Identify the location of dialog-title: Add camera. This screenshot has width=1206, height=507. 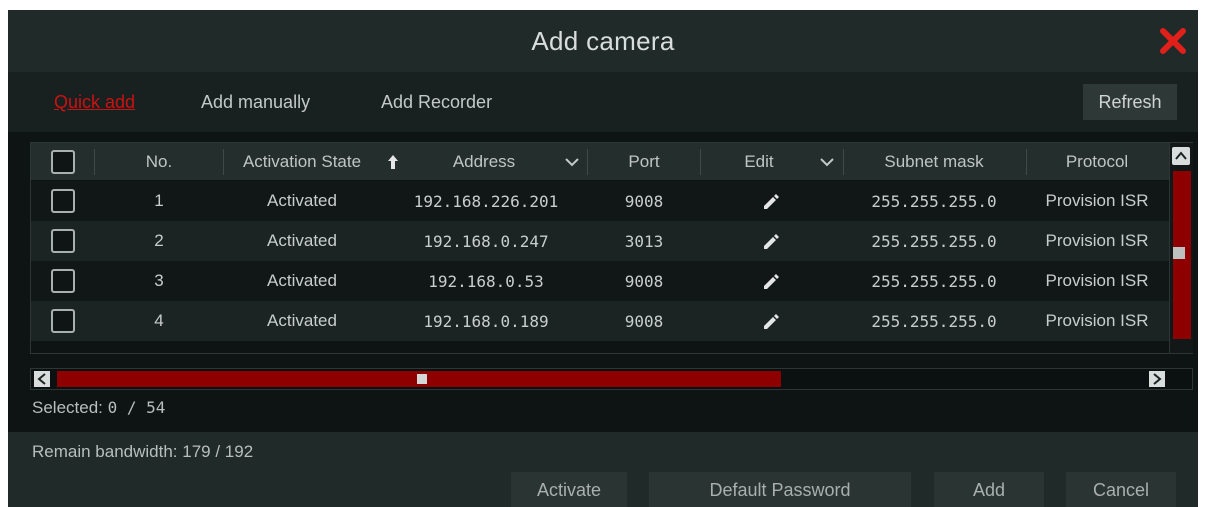
(603, 40).